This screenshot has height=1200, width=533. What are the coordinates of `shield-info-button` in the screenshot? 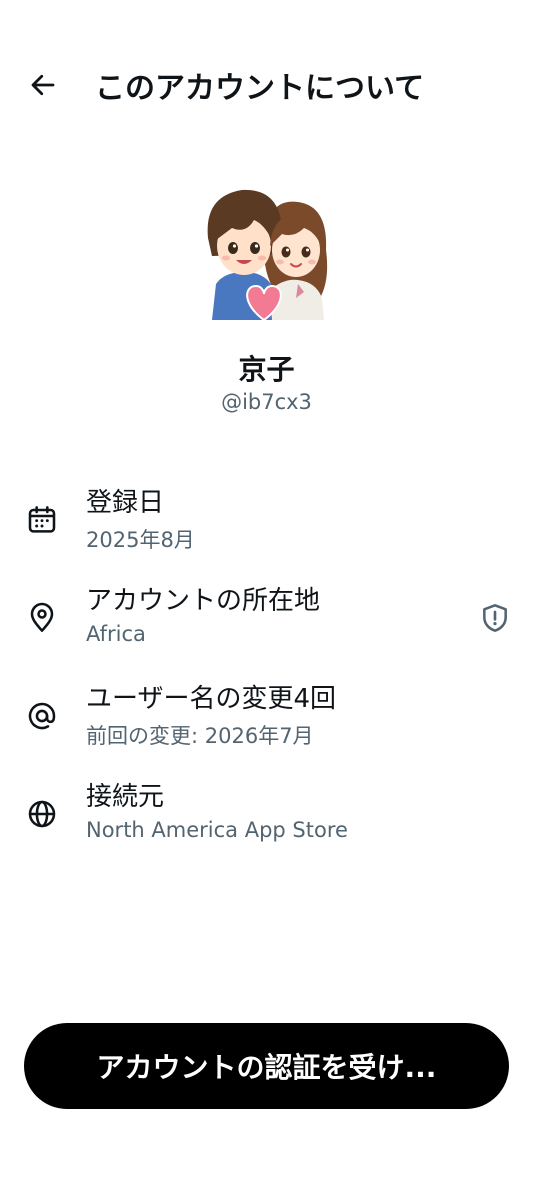 It's located at (495, 618).